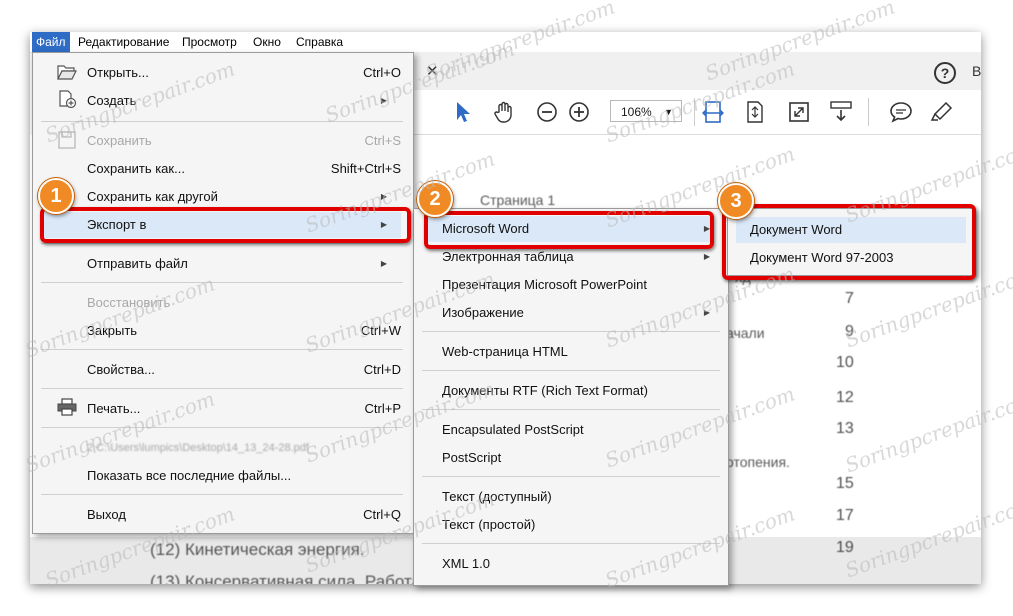  What do you see at coordinates (463, 112) in the screenshot?
I see `select-arrow-icon` at bounding box center [463, 112].